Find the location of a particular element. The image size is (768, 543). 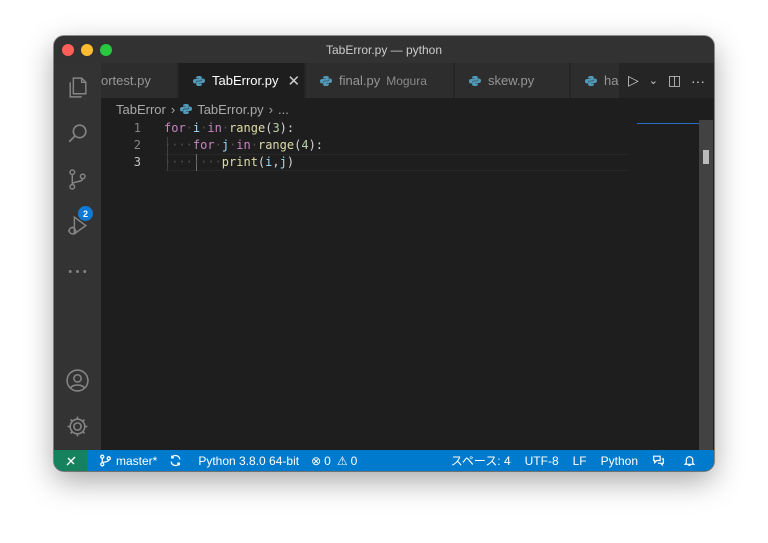

sync-icon is located at coordinates (175, 460).